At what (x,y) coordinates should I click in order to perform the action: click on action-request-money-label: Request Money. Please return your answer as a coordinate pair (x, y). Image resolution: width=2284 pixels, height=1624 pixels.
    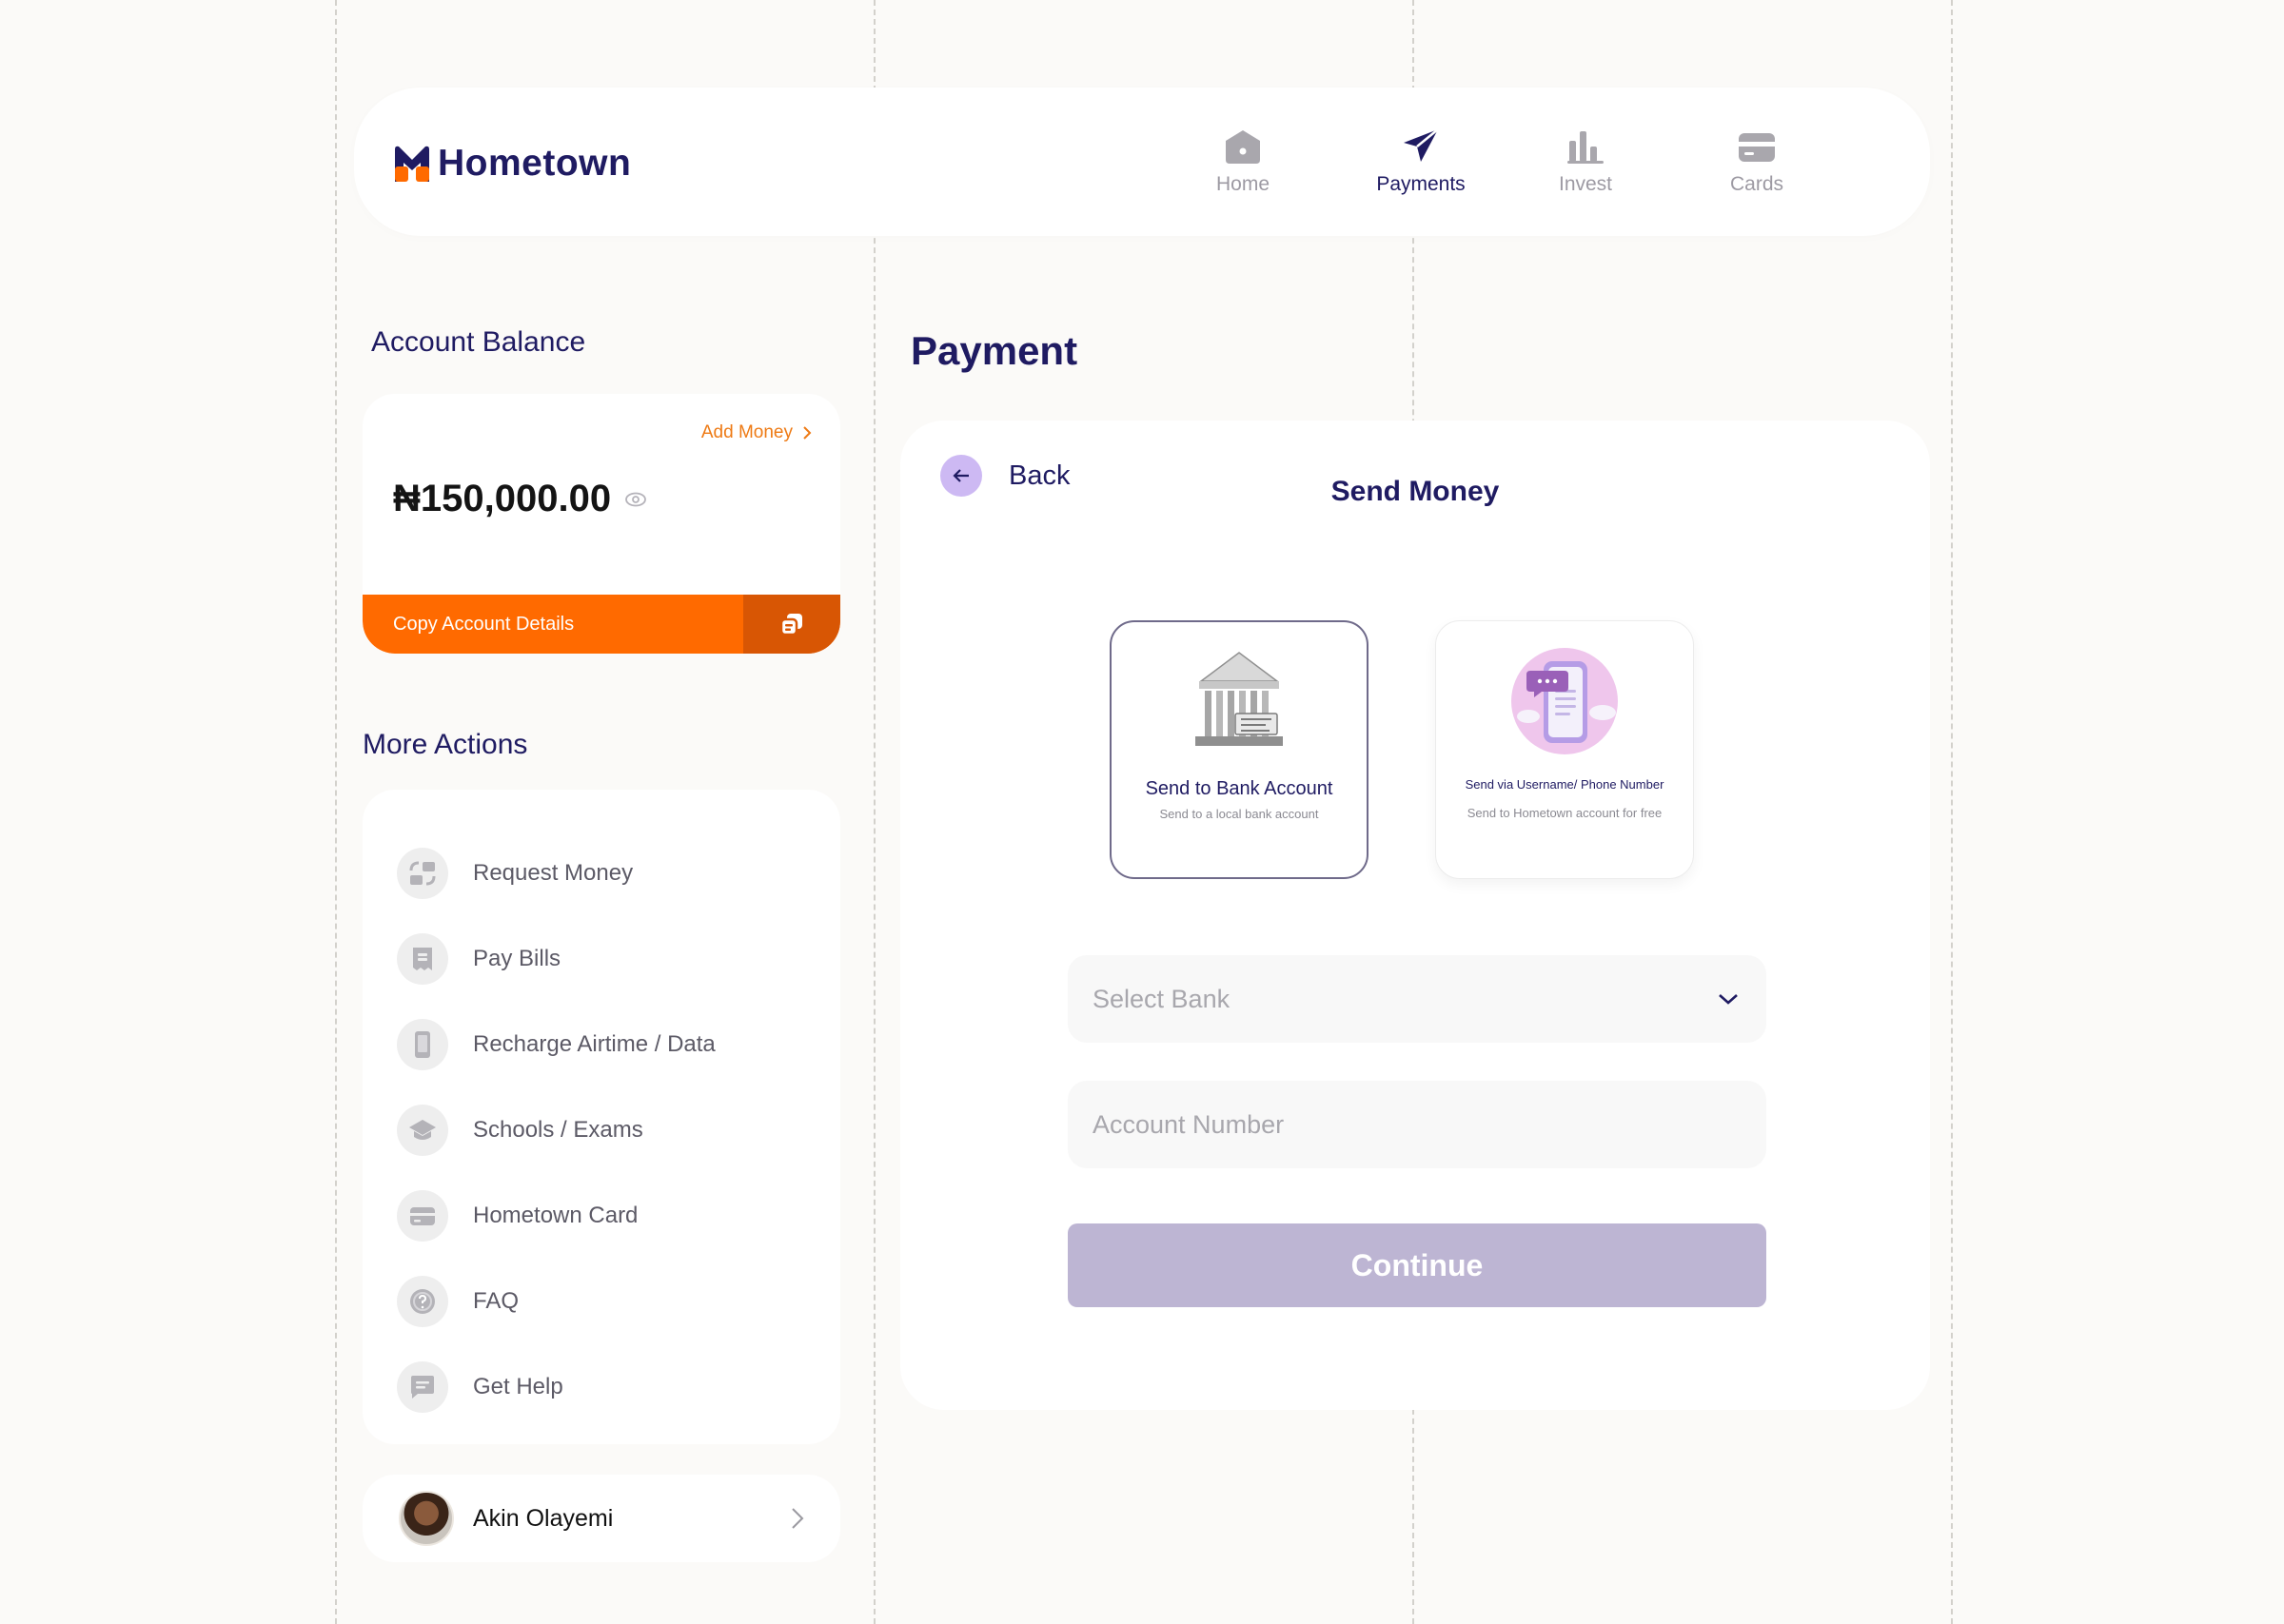
    Looking at the image, I should click on (553, 873).